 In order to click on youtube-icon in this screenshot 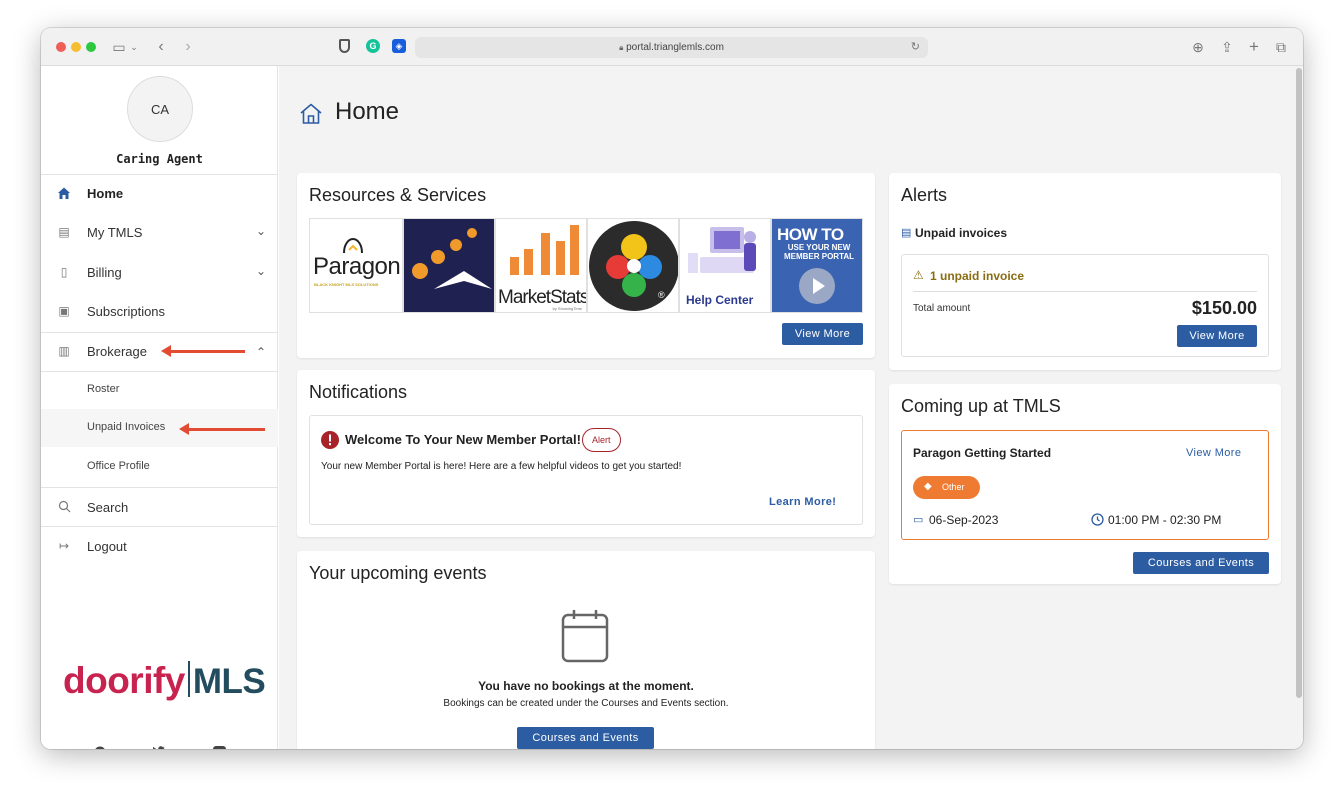, I will do `click(219, 747)`.